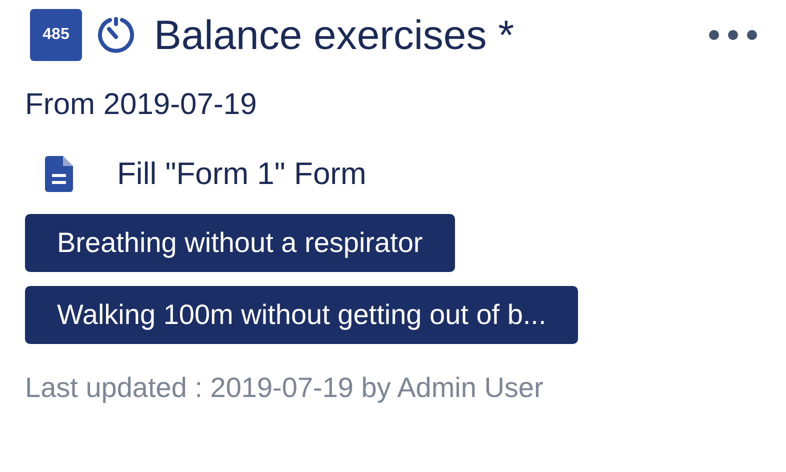  I want to click on tag: Breathing without a respirator, so click(240, 243).